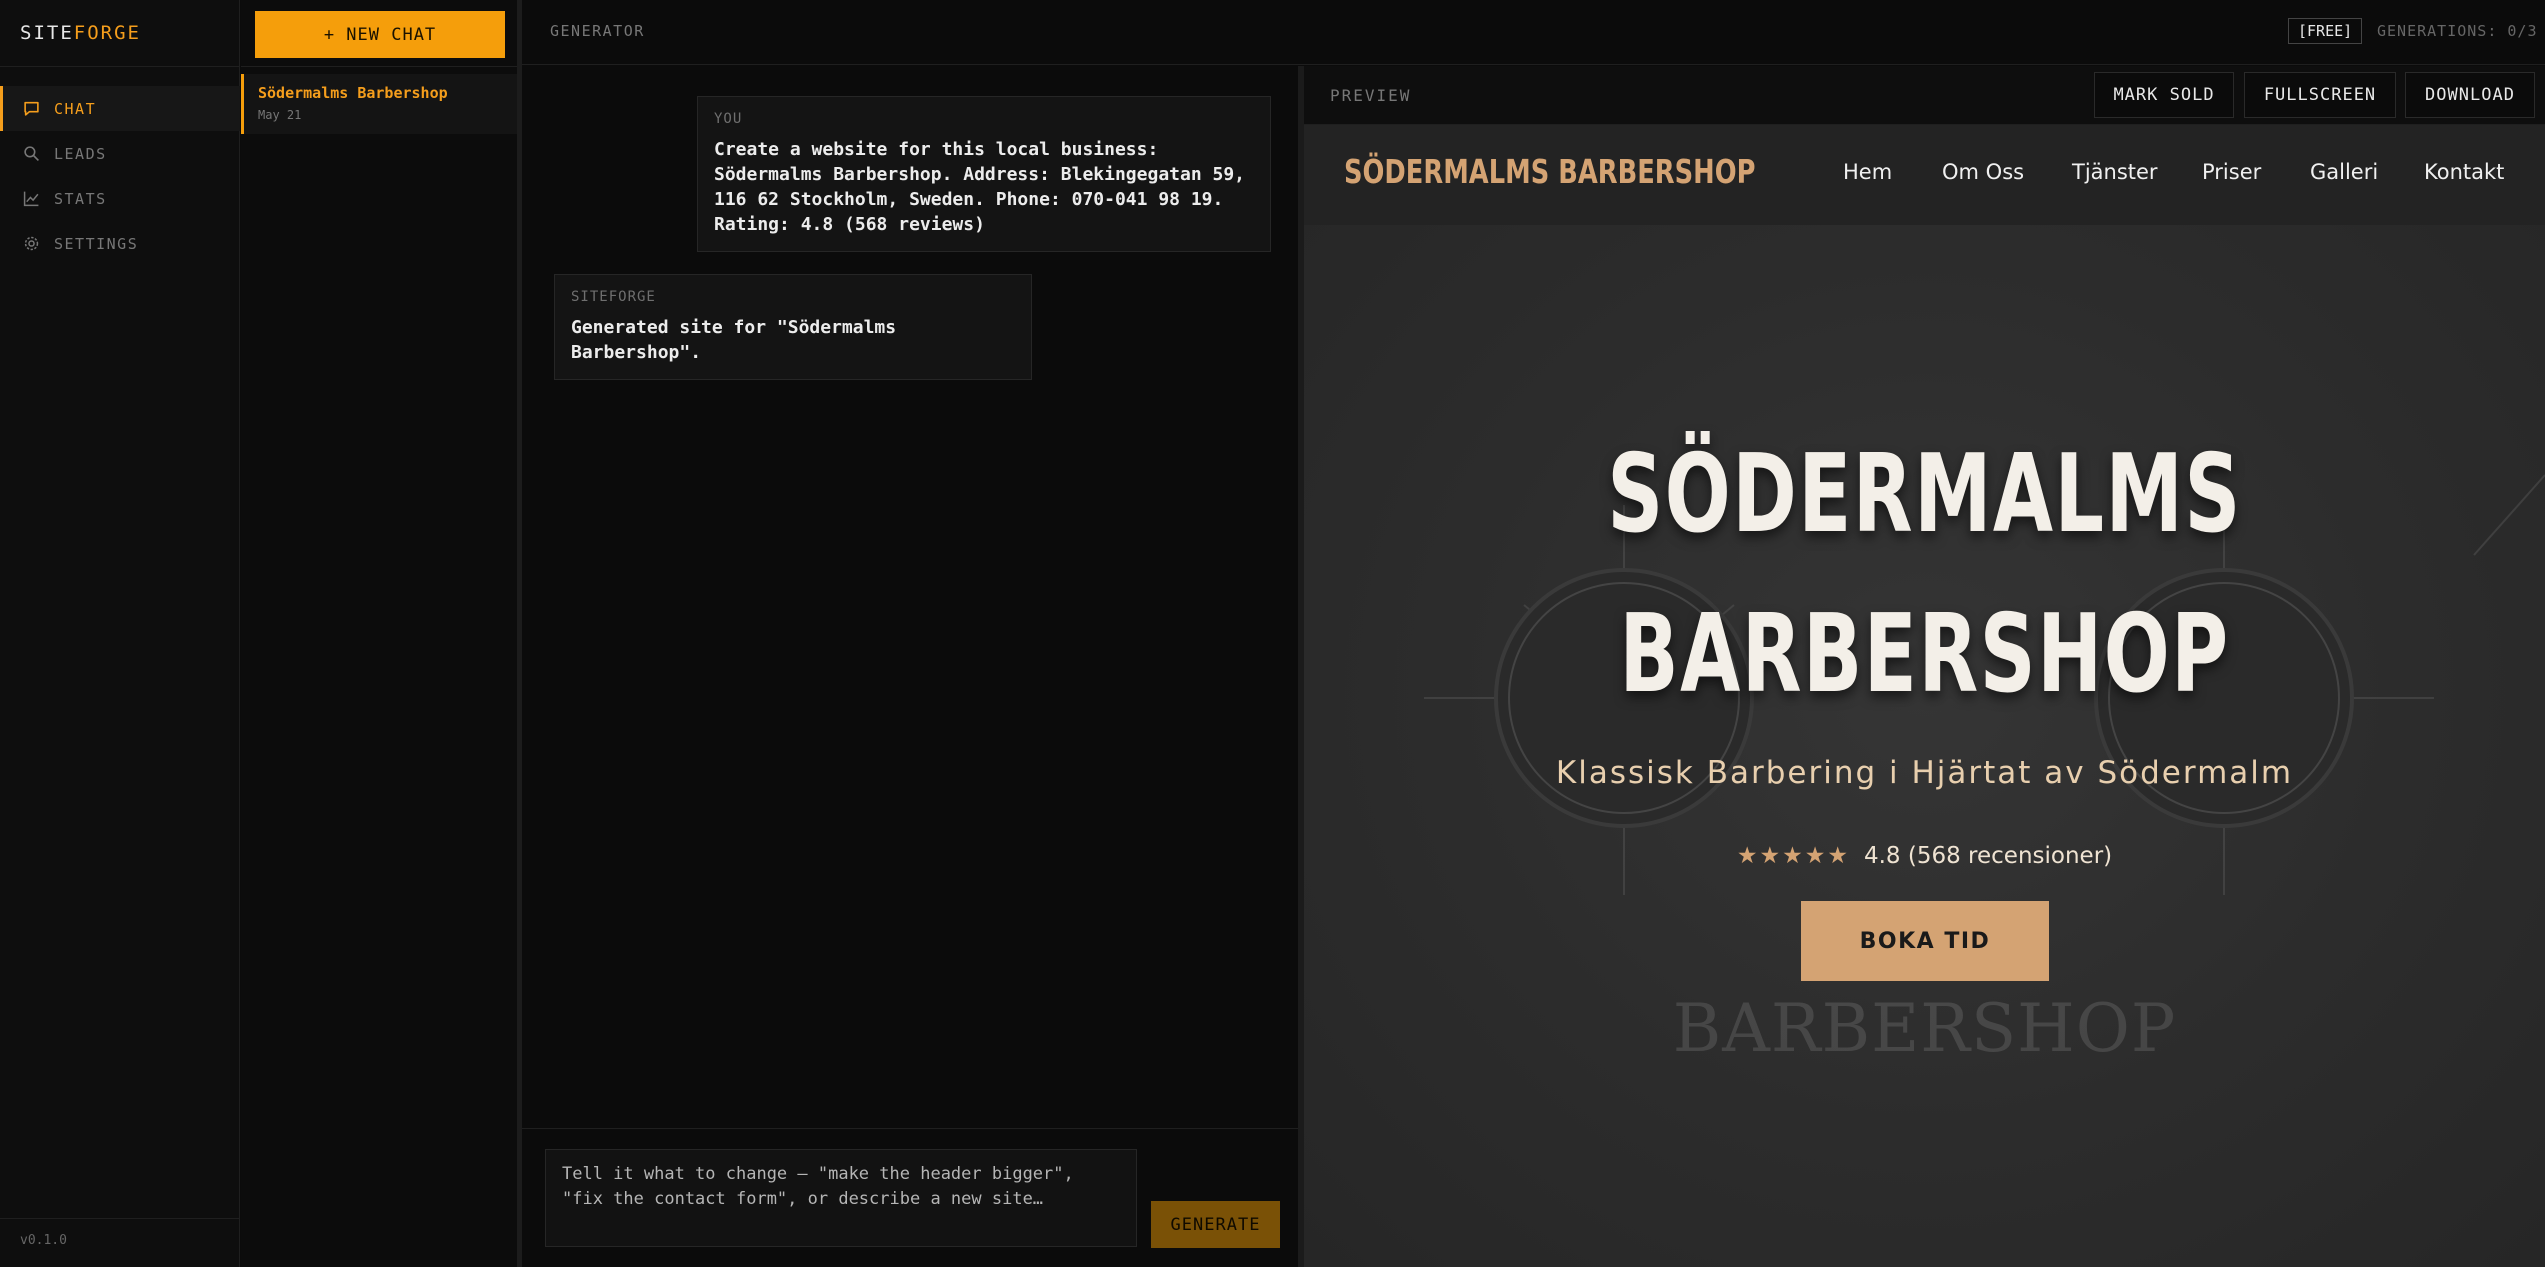  I want to click on chat-item-title: Södermalms Barbershop, so click(353, 93).